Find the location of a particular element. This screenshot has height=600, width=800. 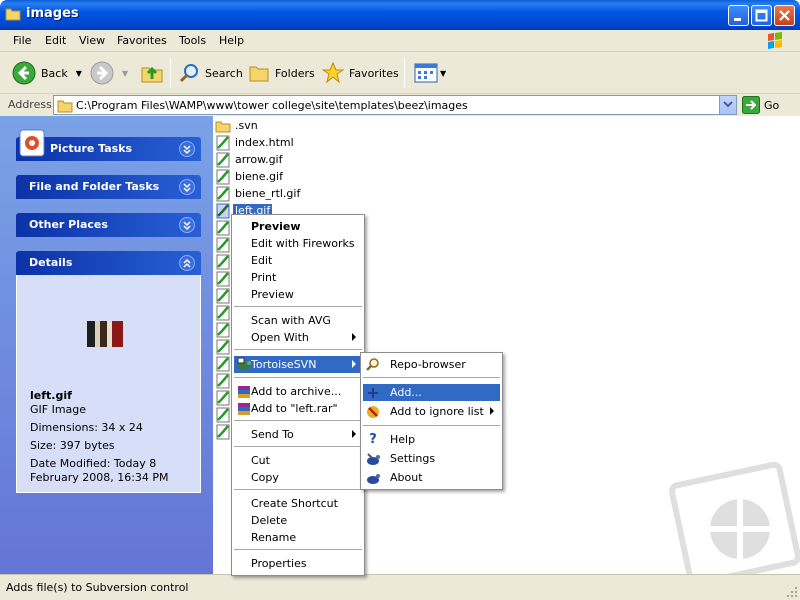

go-button: Go is located at coordinates (760, 105).